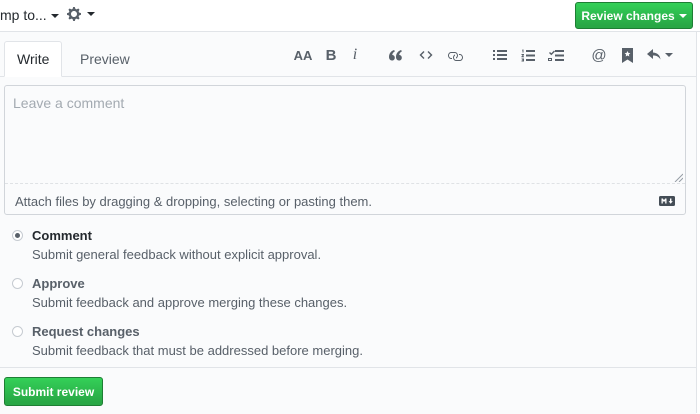 Image resolution: width=700 pixels, height=414 pixels. Describe the element at coordinates (53, 391) in the screenshot. I see `submit-review-button: Submit review` at that location.